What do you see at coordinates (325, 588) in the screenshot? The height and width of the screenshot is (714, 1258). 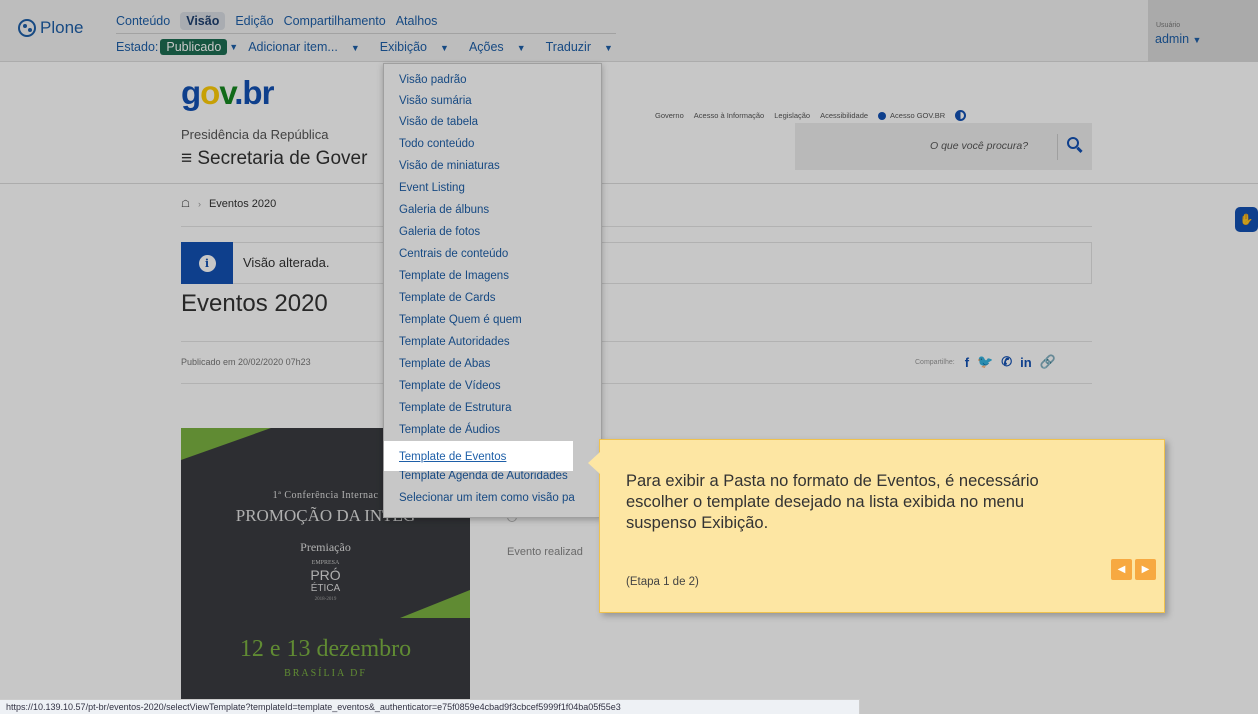 I see `banner-line: ÉTICA` at bounding box center [325, 588].